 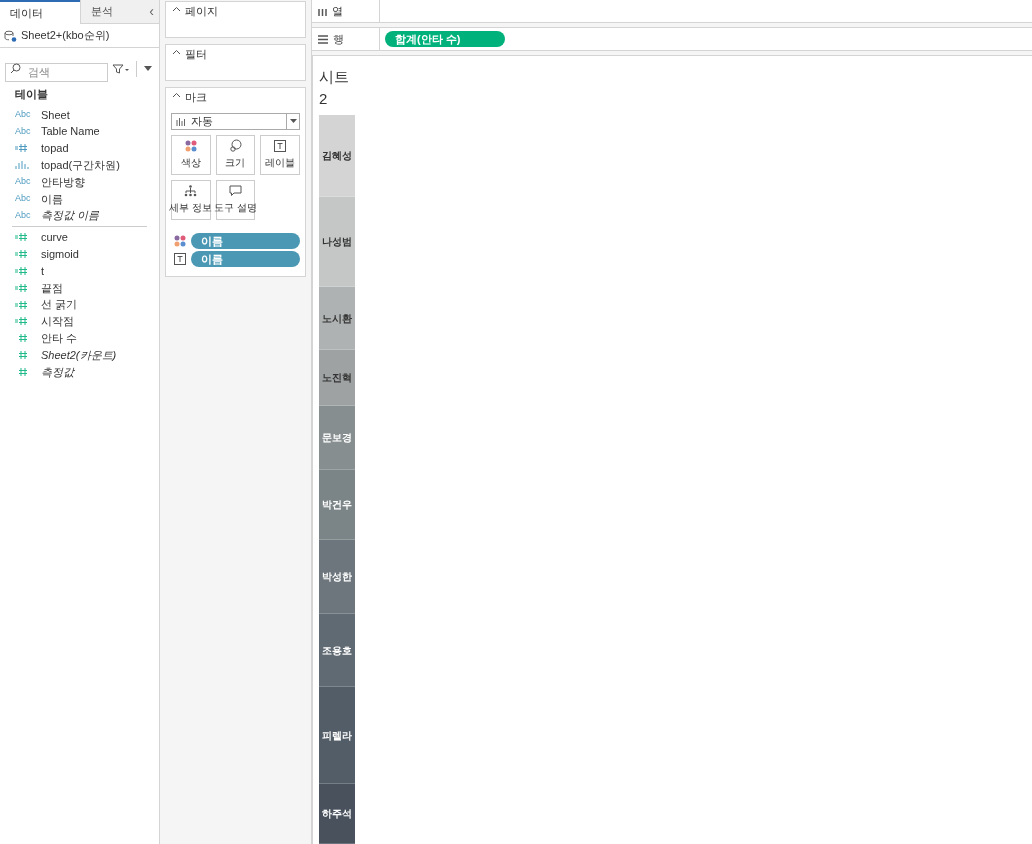 I want to click on bar-label: 나성범, so click(x=337, y=242).